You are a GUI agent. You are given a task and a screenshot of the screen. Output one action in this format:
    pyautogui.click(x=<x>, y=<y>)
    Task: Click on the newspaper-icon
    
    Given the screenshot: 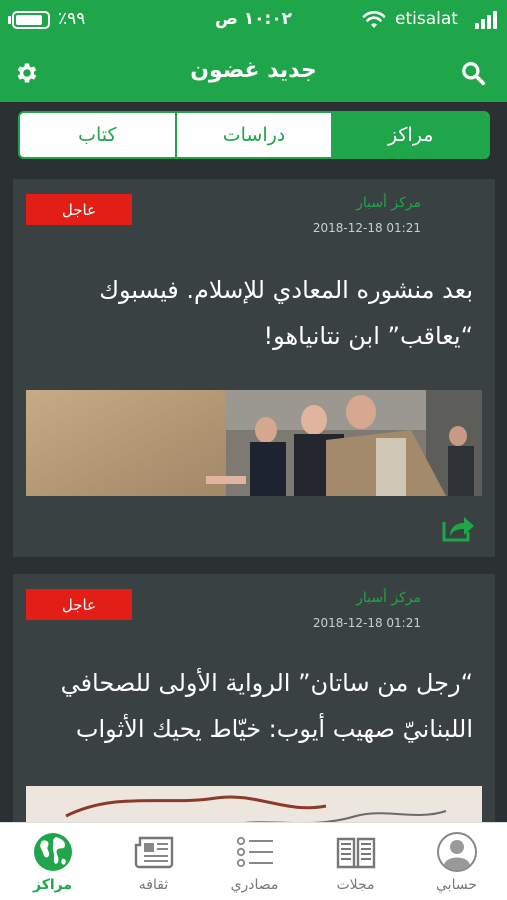 What is the action you would take?
    pyautogui.click(x=154, y=852)
    